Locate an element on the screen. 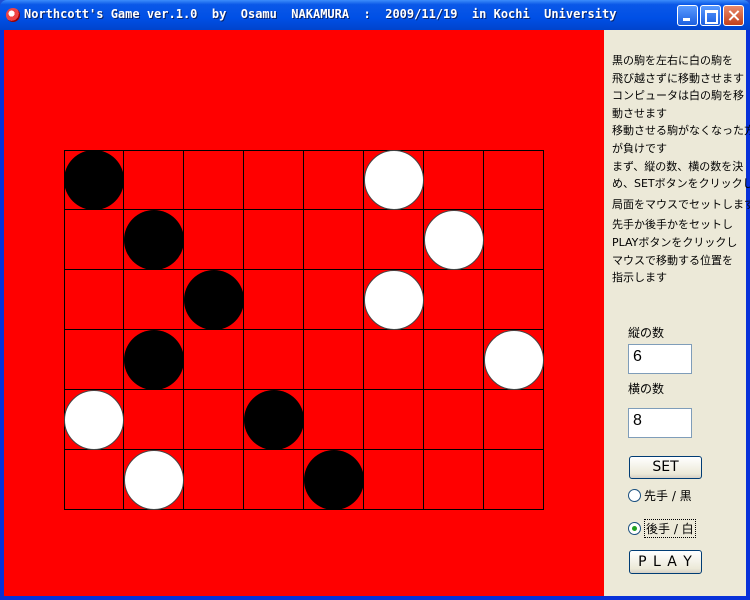 The width and height of the screenshot is (750, 600). instruction-line: 局面をマウスでセットします is located at coordinates (681, 204).